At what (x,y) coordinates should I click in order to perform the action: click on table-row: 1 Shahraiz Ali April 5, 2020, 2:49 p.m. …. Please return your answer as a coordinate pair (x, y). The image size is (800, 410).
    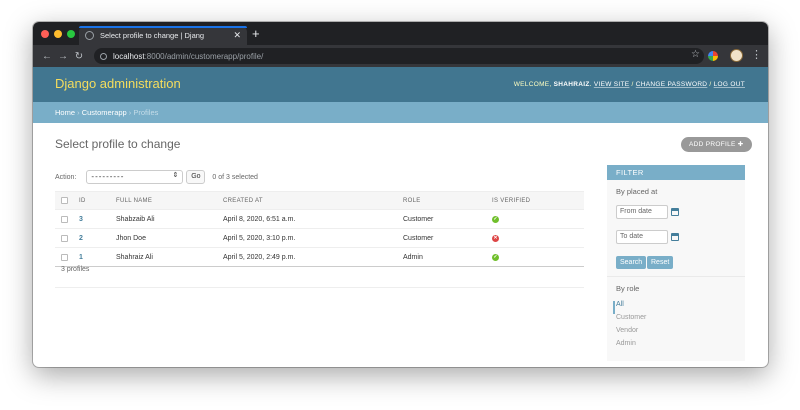
    Looking at the image, I should click on (319, 257).